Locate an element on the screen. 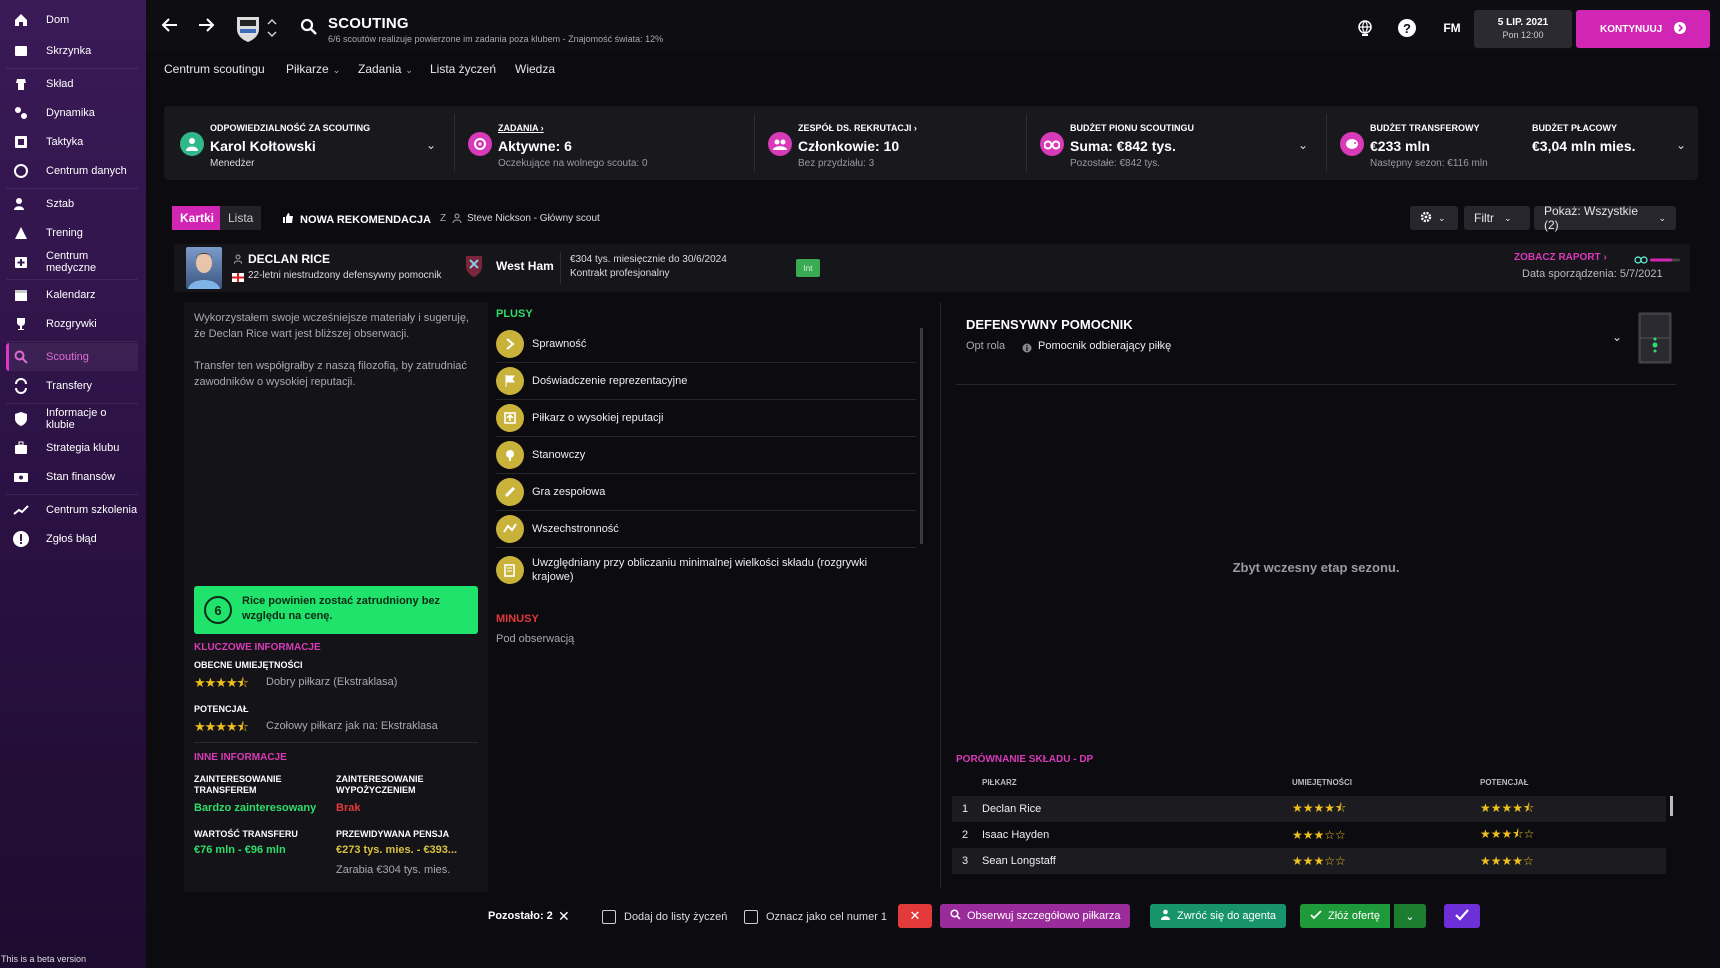 The image size is (1720, 968). sidebar-item-competitions: Rozgrywki is located at coordinates (72, 324).